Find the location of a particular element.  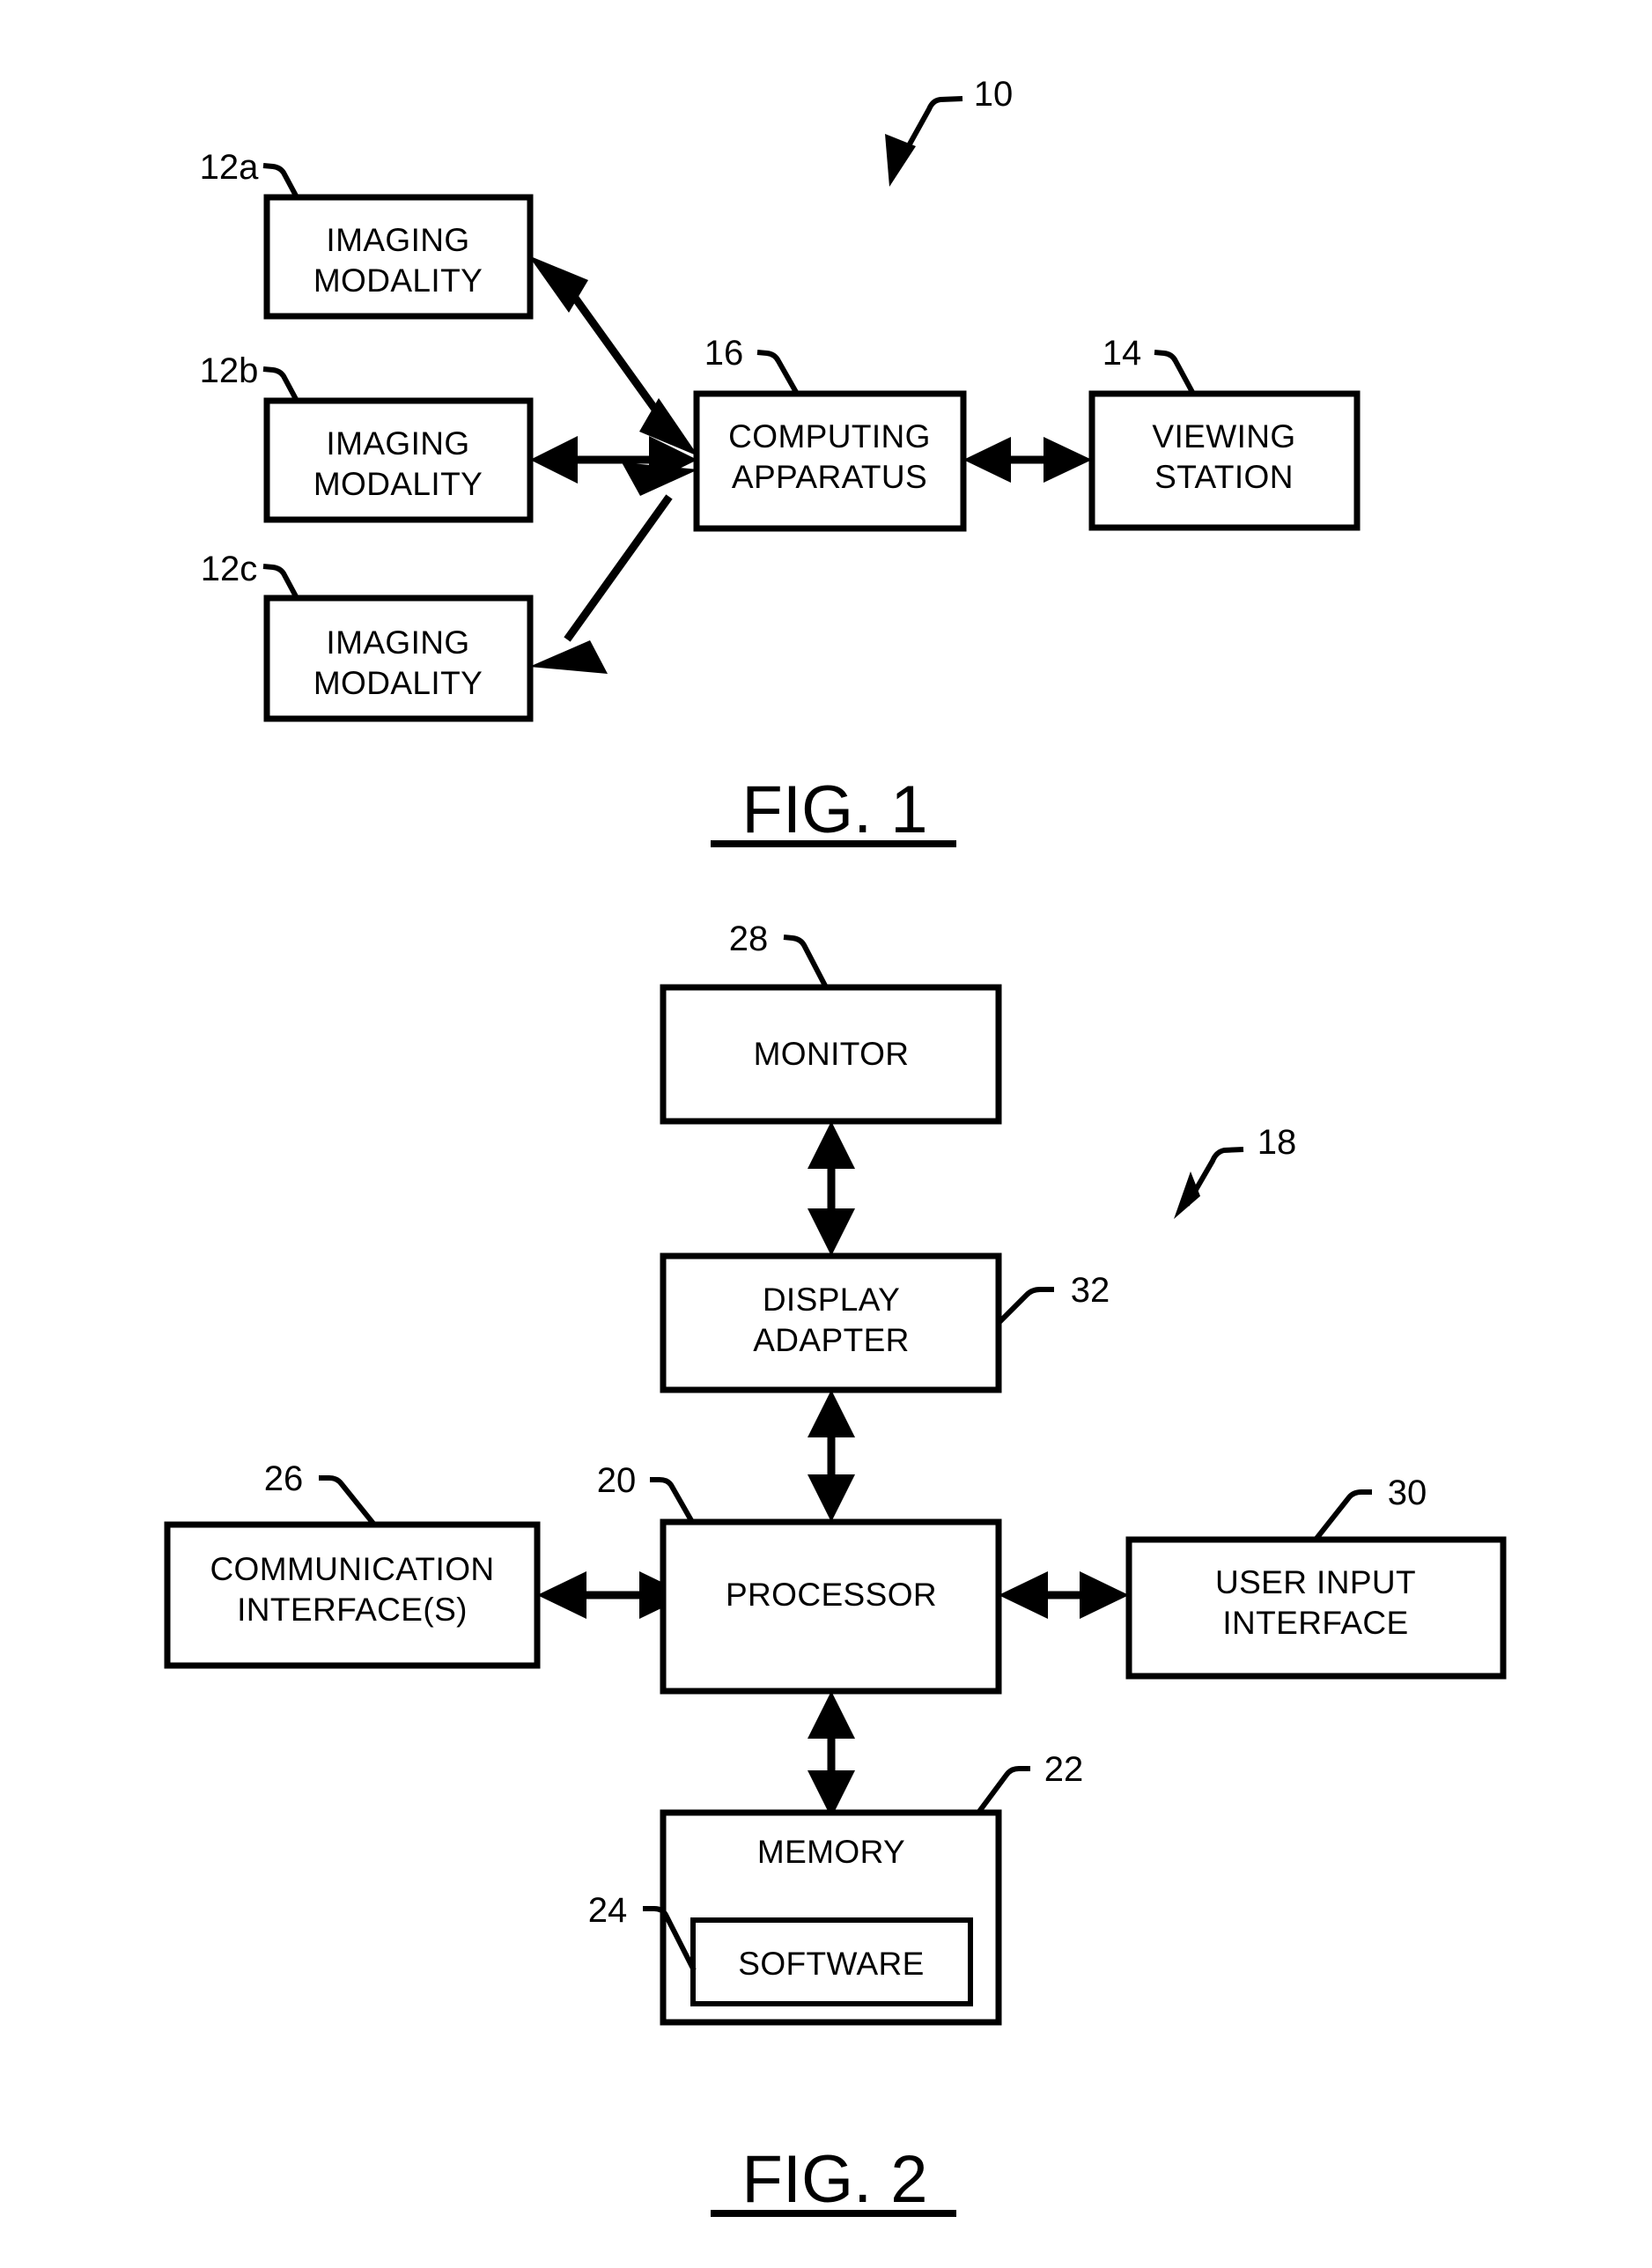

user-input-interface-line2: INTERFACE is located at coordinates (1315, 1623).